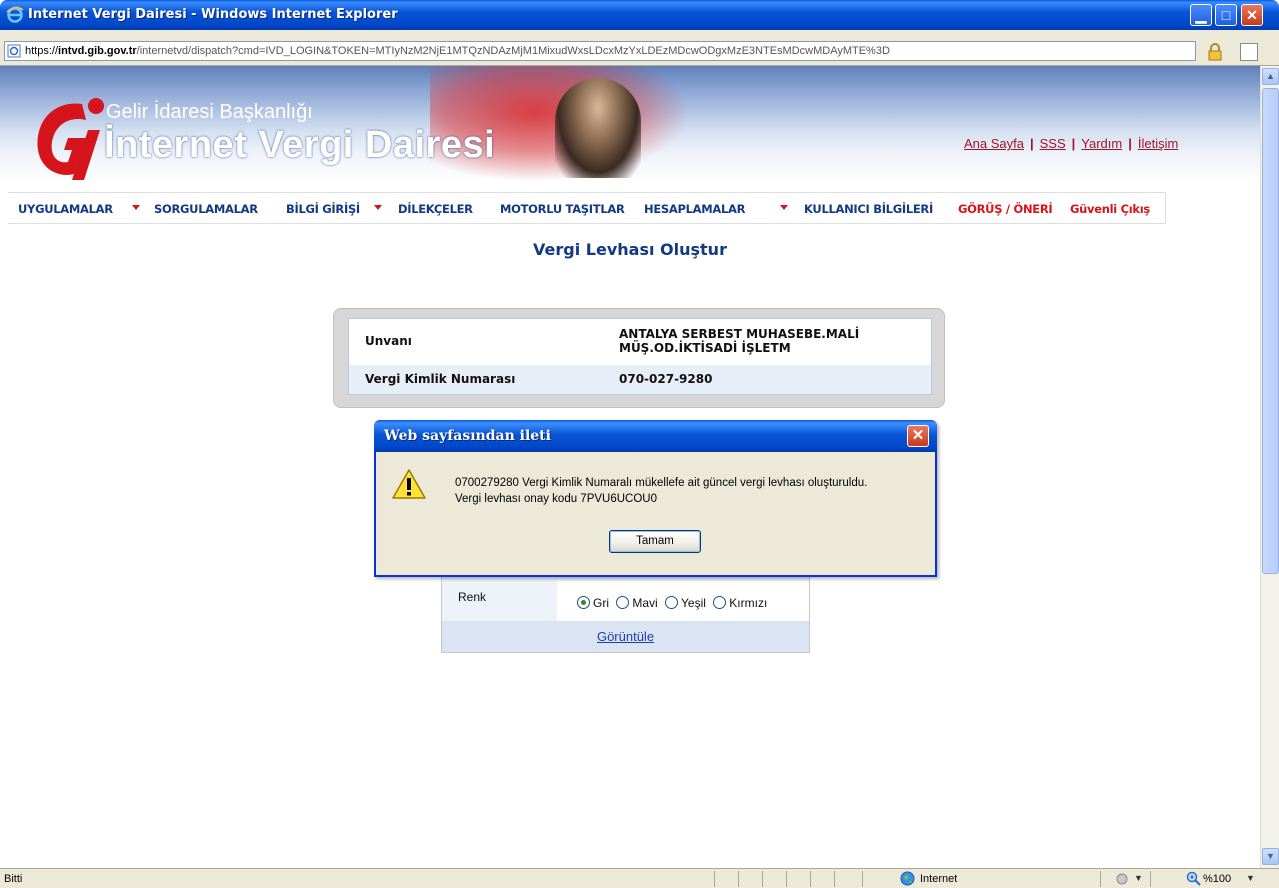 The image size is (1279, 888). I want to click on vkn-value: 070-027-9280, so click(666, 379).